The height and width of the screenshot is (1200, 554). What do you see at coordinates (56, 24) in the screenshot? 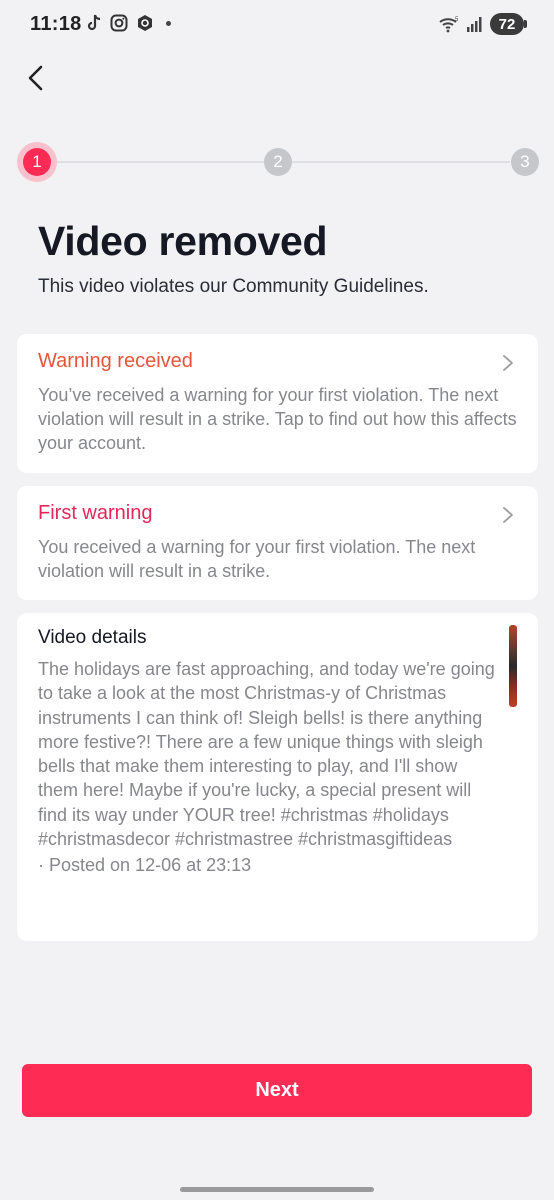
I see `status-time: 11:18` at bounding box center [56, 24].